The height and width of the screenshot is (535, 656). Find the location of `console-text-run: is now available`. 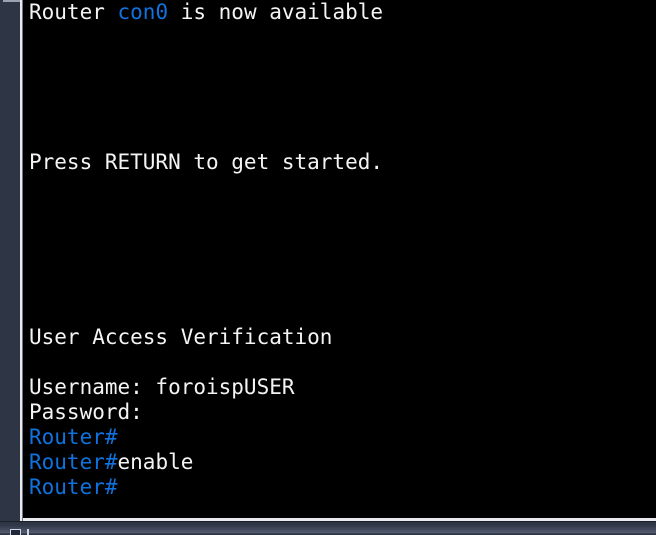

console-text-run: is now available is located at coordinates (276, 12).